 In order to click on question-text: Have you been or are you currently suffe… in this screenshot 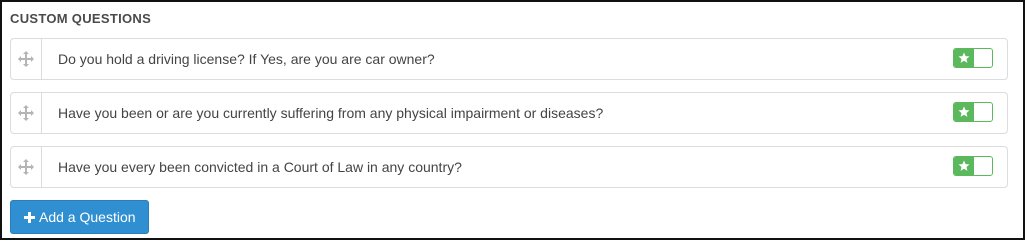, I will do `click(331, 113)`.